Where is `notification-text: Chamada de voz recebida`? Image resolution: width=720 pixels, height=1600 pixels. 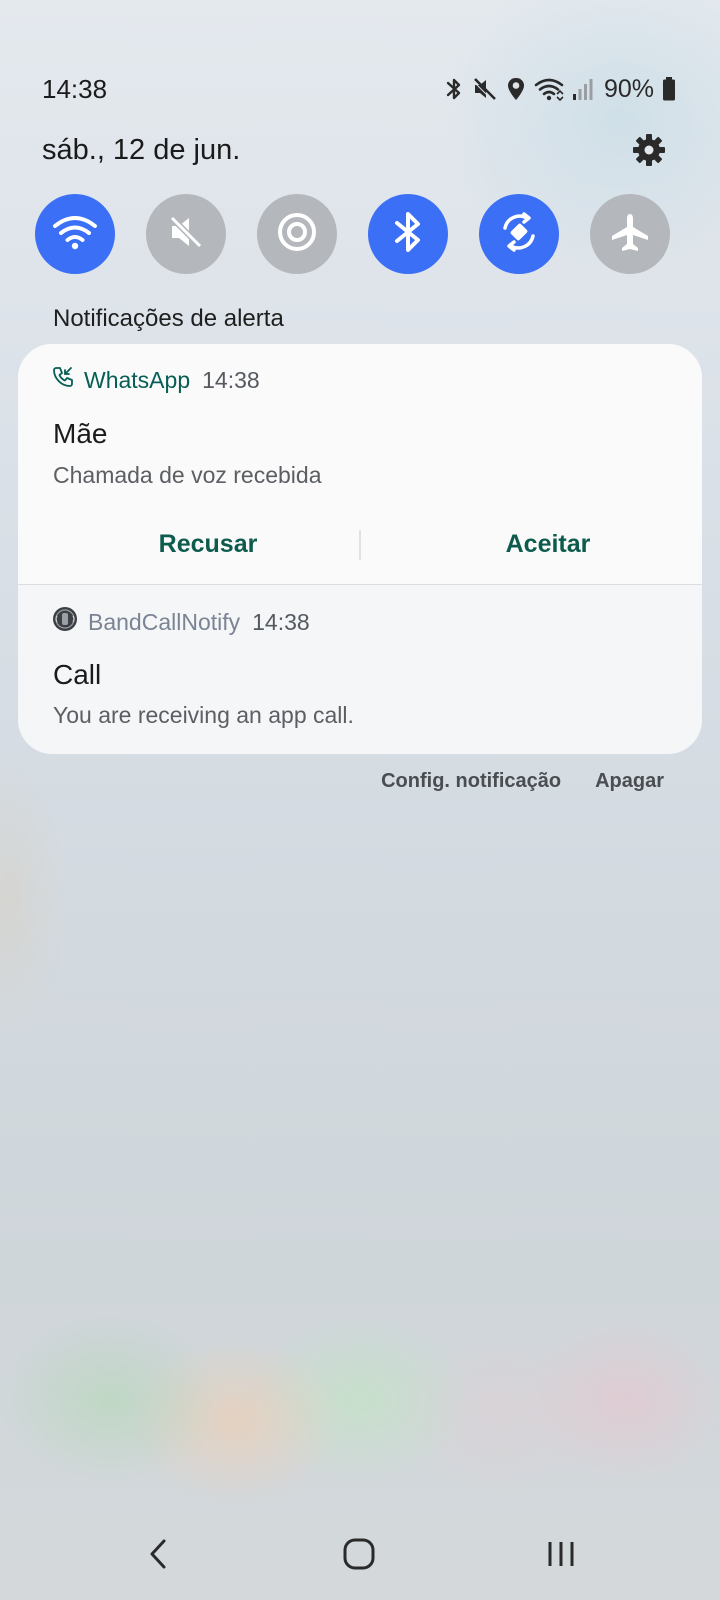
notification-text: Chamada de voz recebida is located at coordinates (187, 475).